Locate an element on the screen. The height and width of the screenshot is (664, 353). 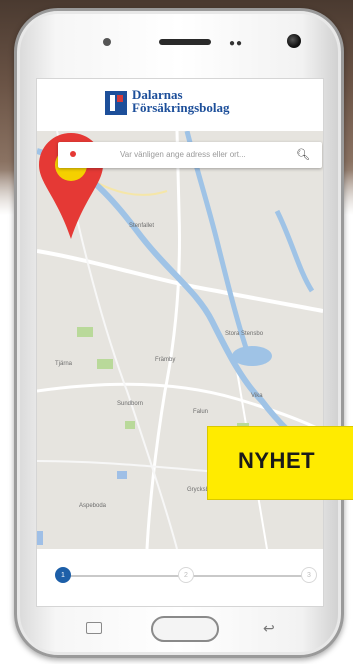
lake is located at coordinates (252, 356).